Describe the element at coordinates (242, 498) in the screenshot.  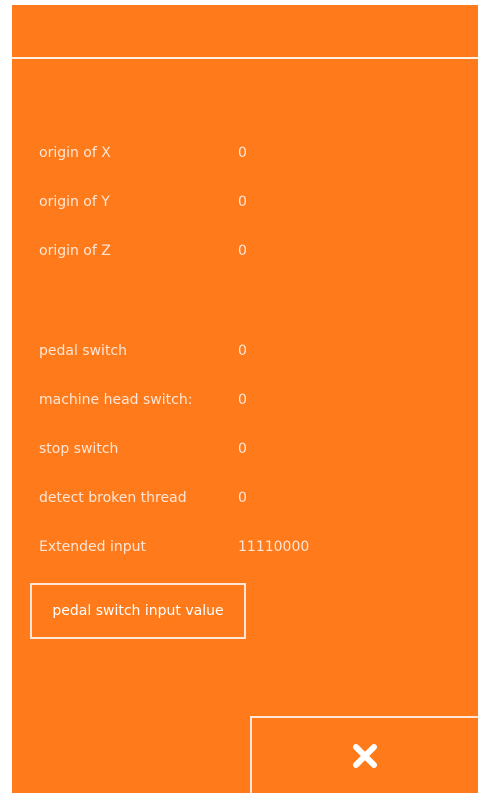
I see `detect-broken-thread-value: 0` at that location.